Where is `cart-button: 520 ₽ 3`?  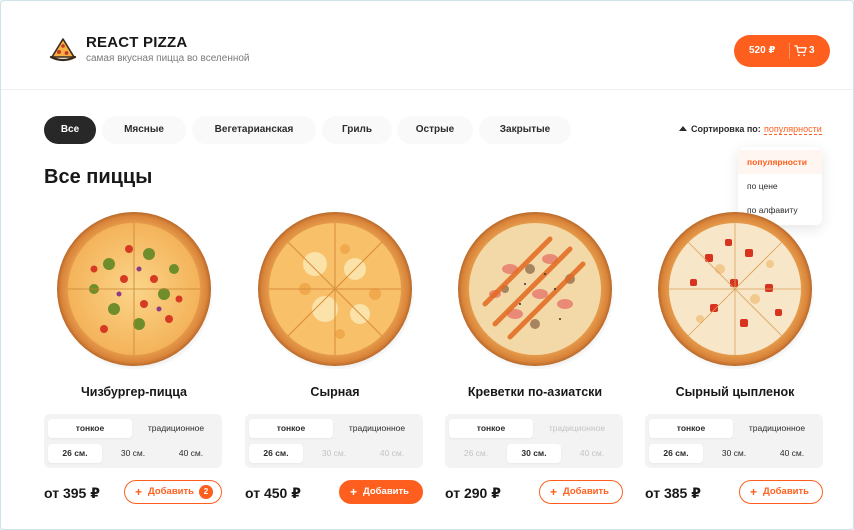
cart-button: 520 ₽ 3 is located at coordinates (782, 51).